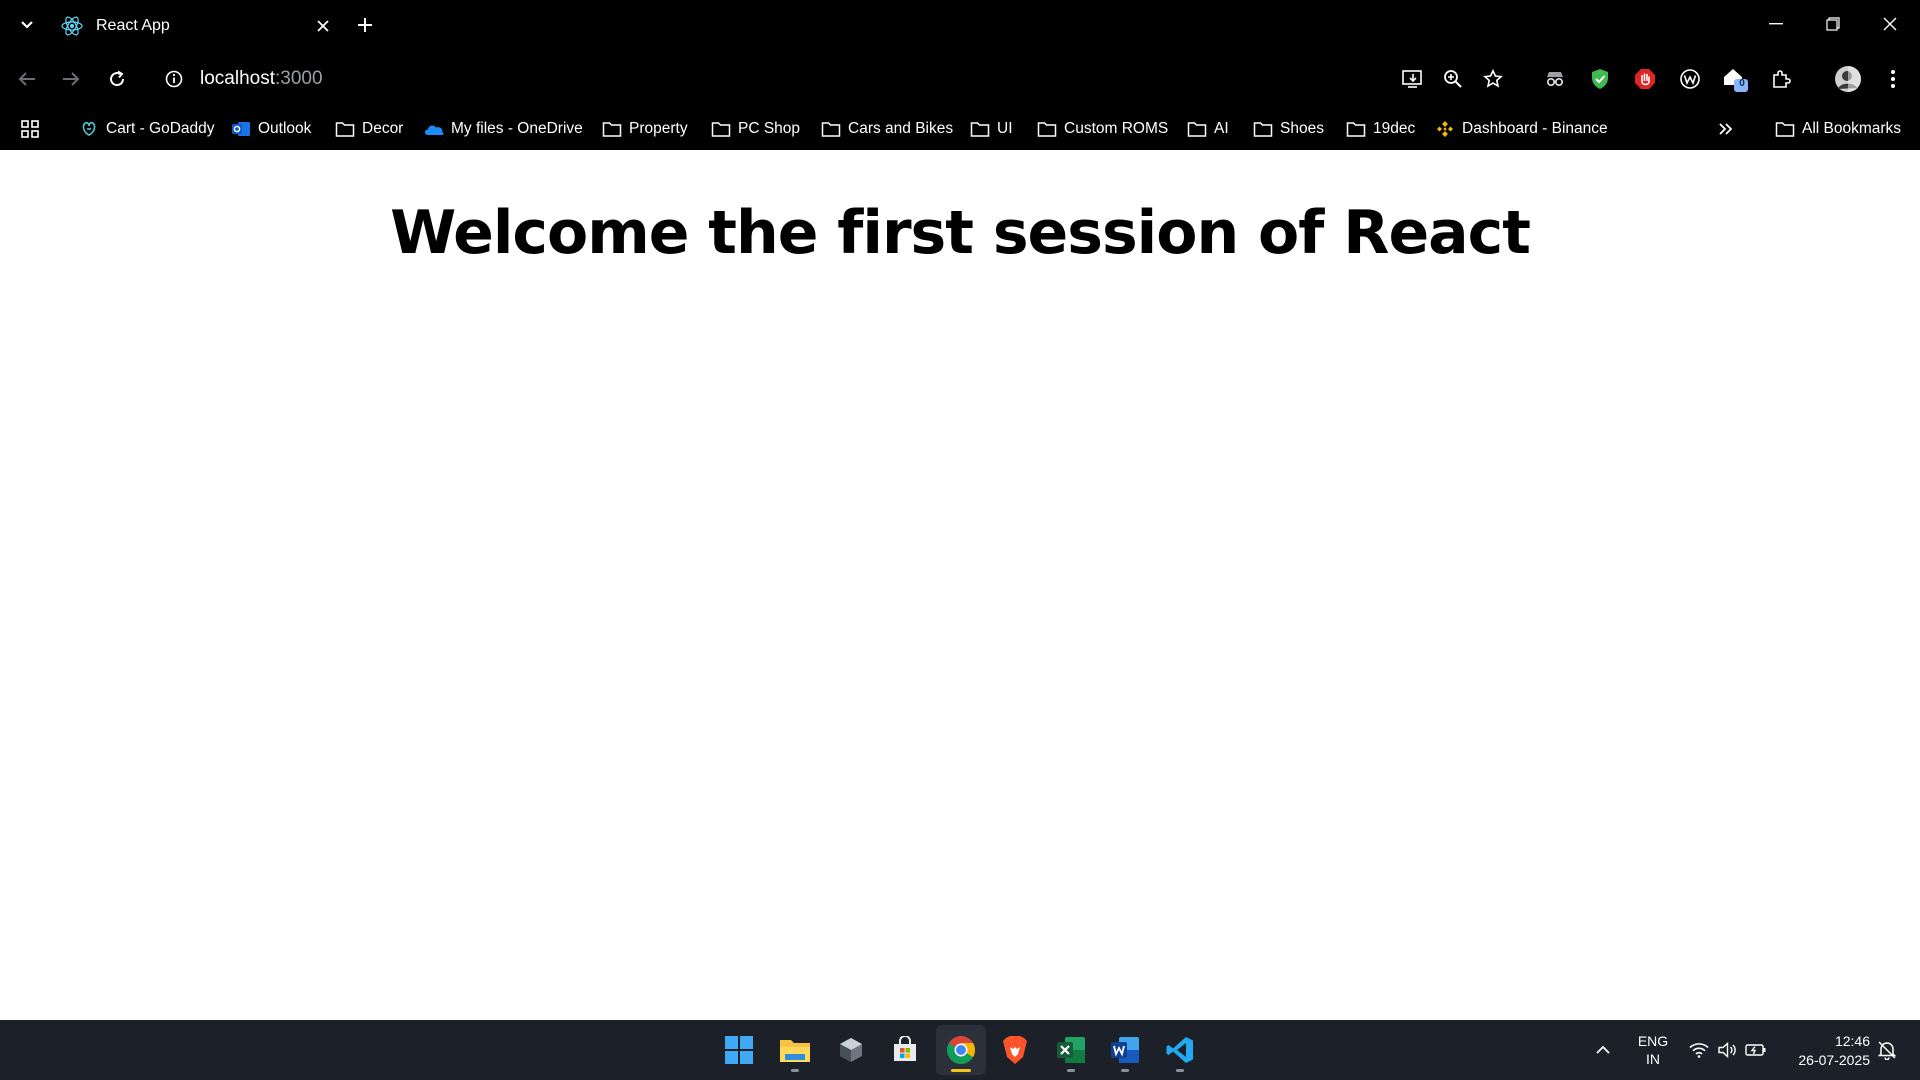  I want to click on battery-charging-icon, so click(1755, 1050).